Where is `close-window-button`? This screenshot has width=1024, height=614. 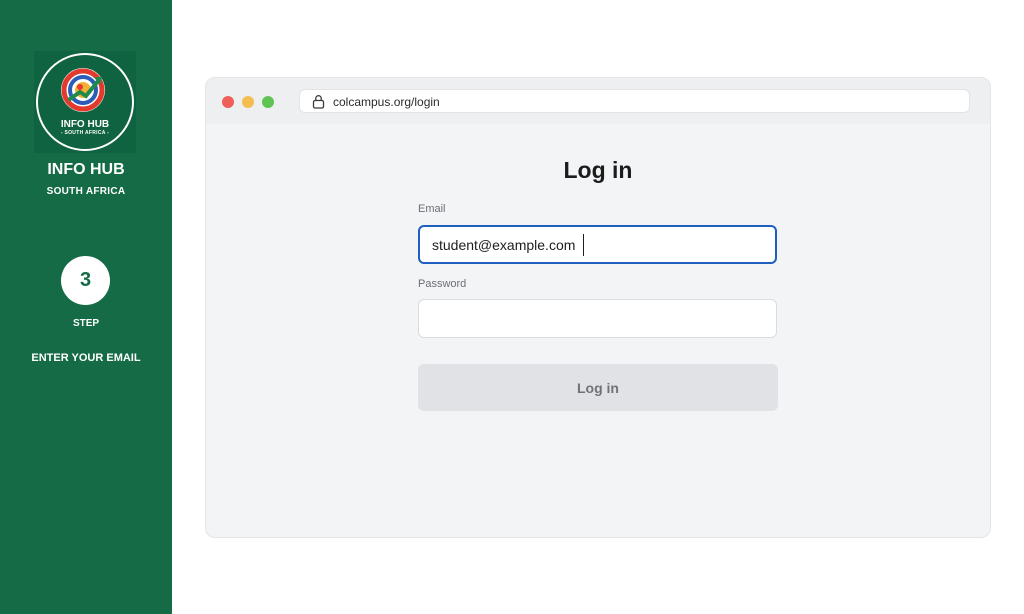
close-window-button is located at coordinates (228, 102).